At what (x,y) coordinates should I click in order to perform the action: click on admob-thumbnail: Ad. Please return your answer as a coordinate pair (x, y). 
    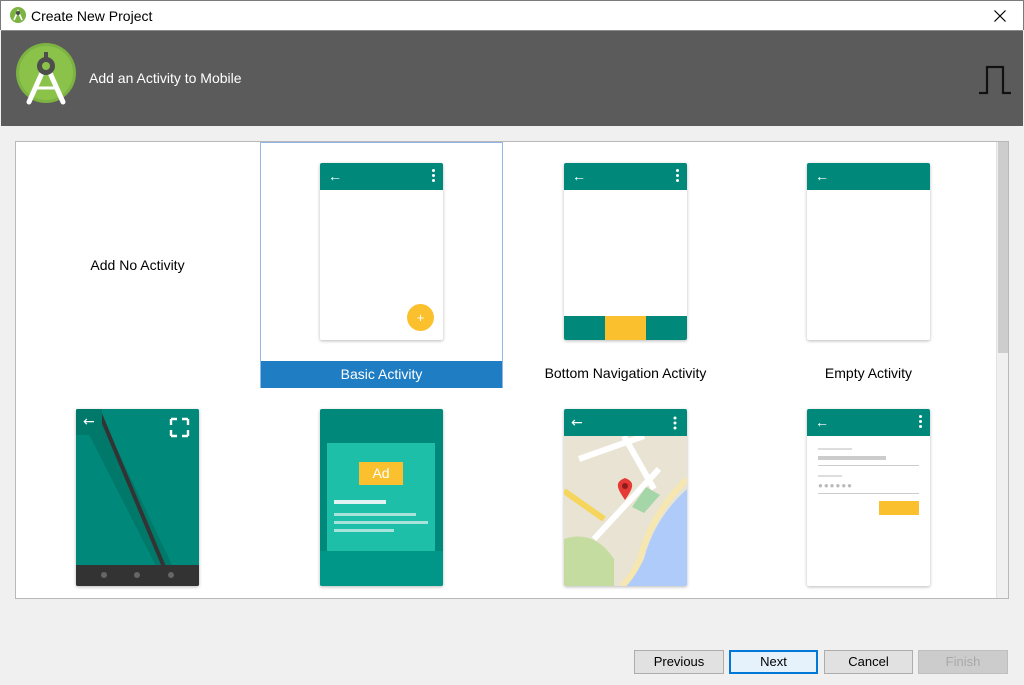
    Looking at the image, I should click on (381, 497).